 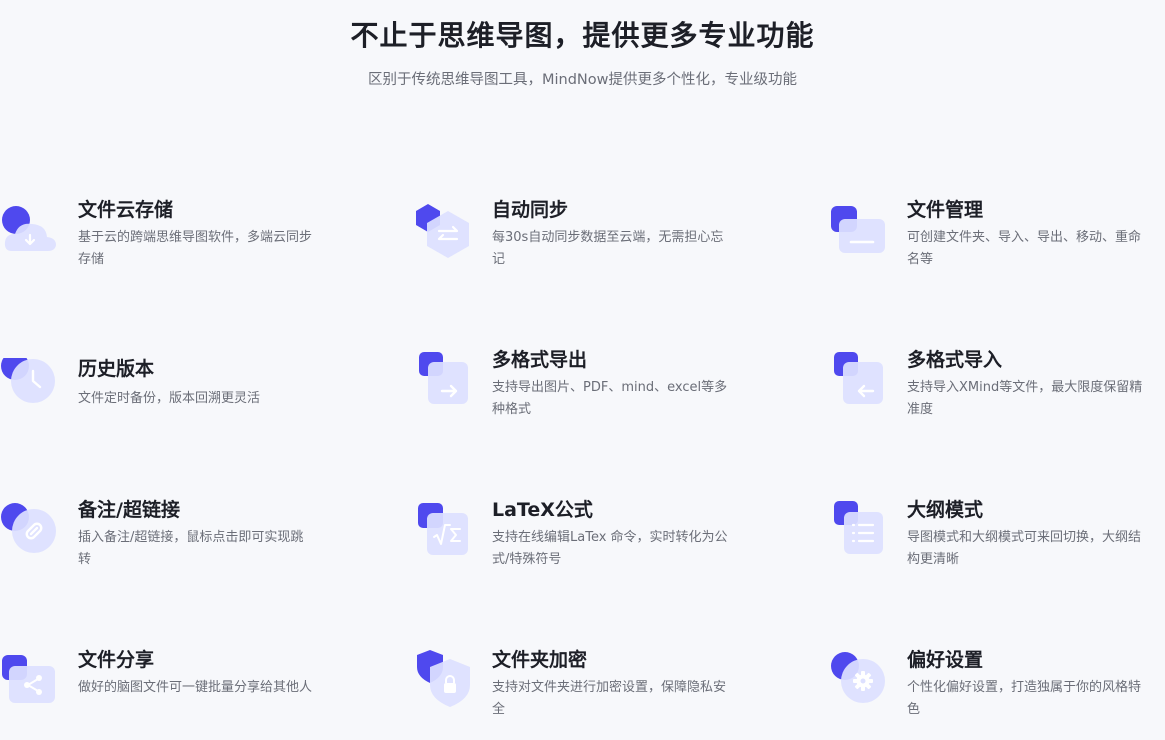 What do you see at coordinates (126, 210) in the screenshot?
I see `feature-title: 文件云存储` at bounding box center [126, 210].